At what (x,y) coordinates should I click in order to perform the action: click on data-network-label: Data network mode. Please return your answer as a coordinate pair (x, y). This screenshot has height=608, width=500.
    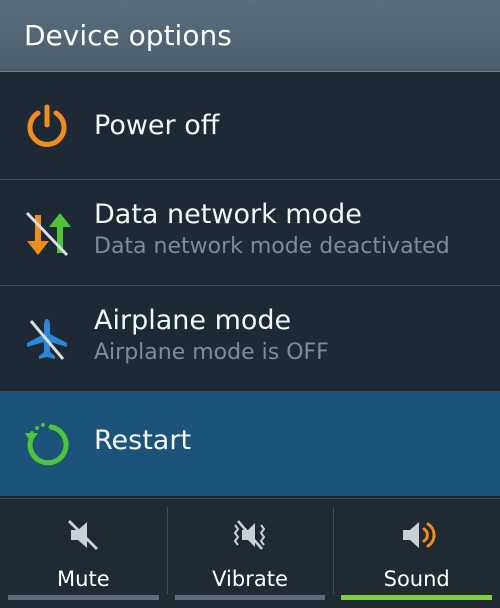
    Looking at the image, I should click on (228, 214).